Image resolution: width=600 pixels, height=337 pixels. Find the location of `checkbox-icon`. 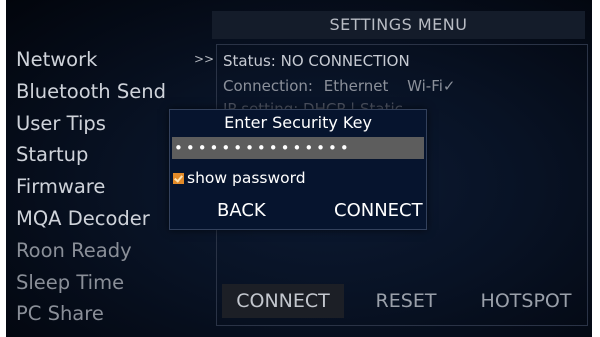

checkbox-icon is located at coordinates (178, 178).